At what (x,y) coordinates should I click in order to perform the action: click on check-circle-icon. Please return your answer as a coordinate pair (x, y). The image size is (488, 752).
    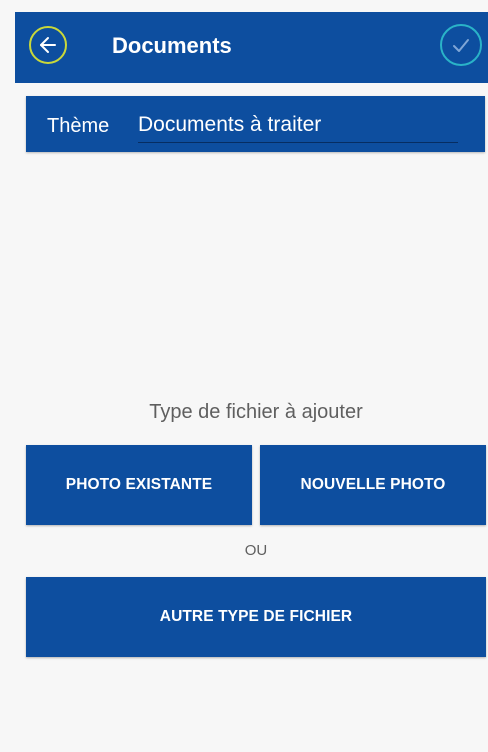
    Looking at the image, I should click on (461, 45).